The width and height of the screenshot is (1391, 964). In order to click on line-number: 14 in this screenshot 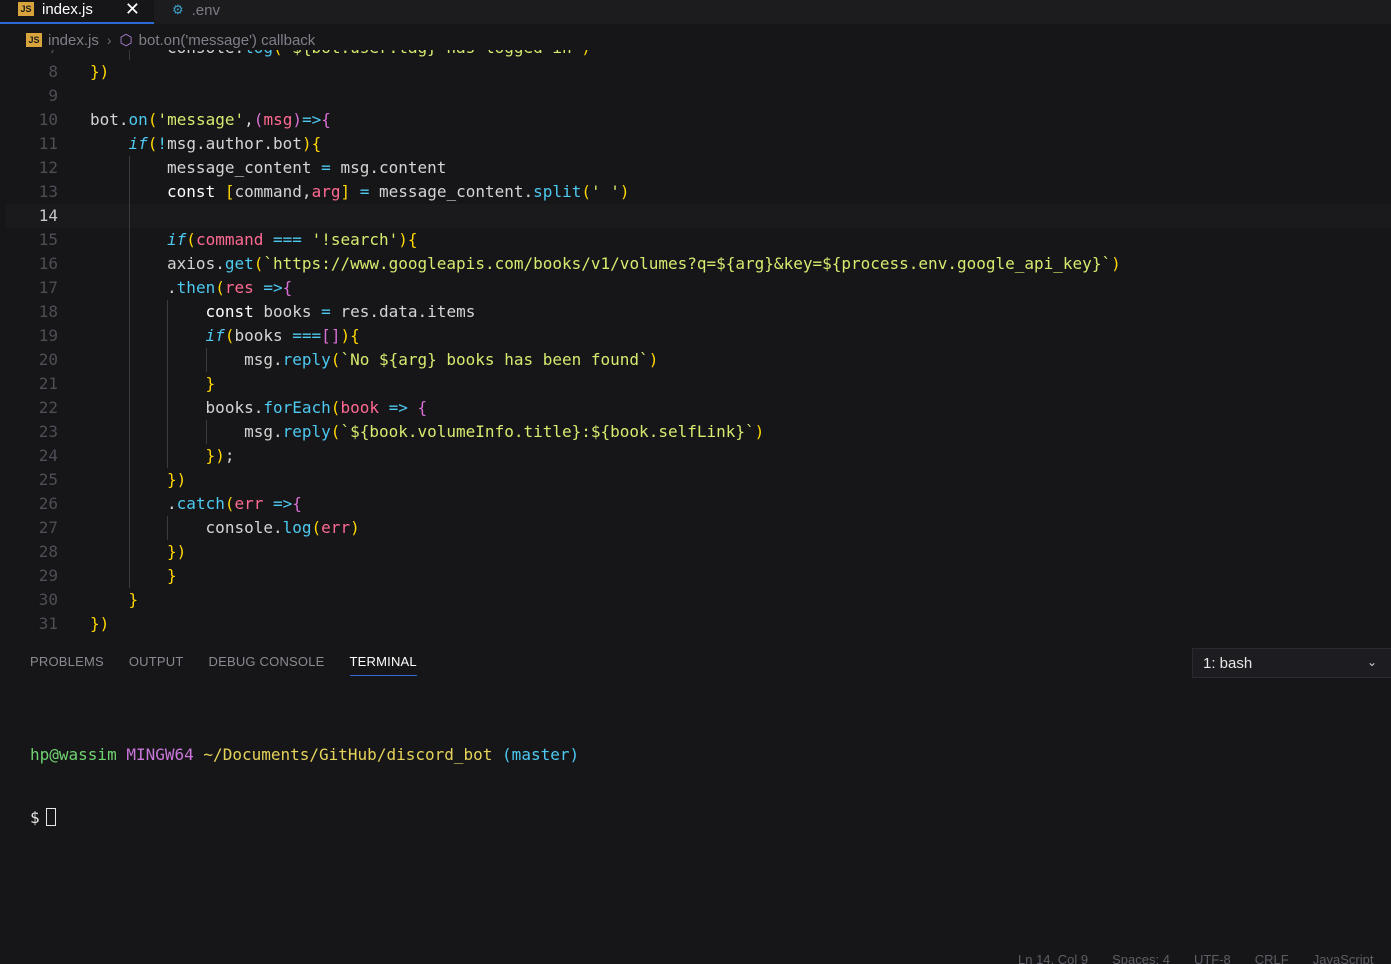, I will do `click(48, 215)`.